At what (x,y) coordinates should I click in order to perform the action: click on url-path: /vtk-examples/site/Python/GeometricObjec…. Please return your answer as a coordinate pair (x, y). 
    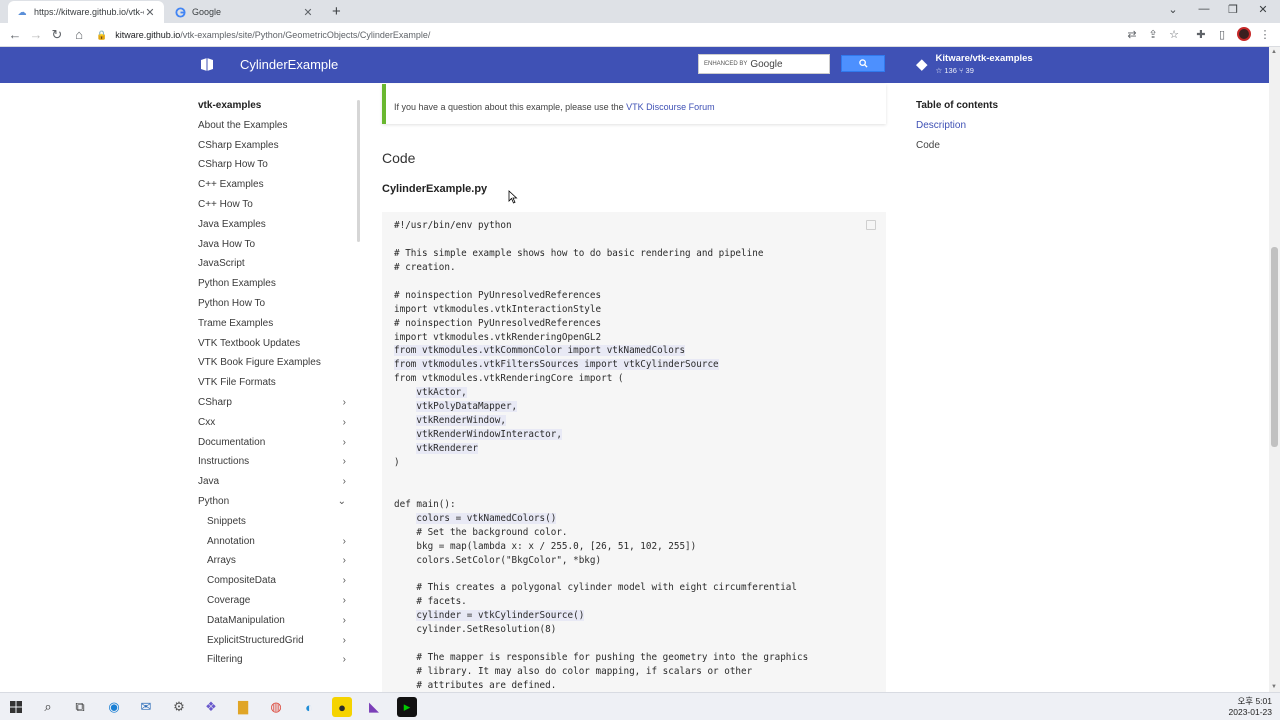
    Looking at the image, I should click on (305, 35).